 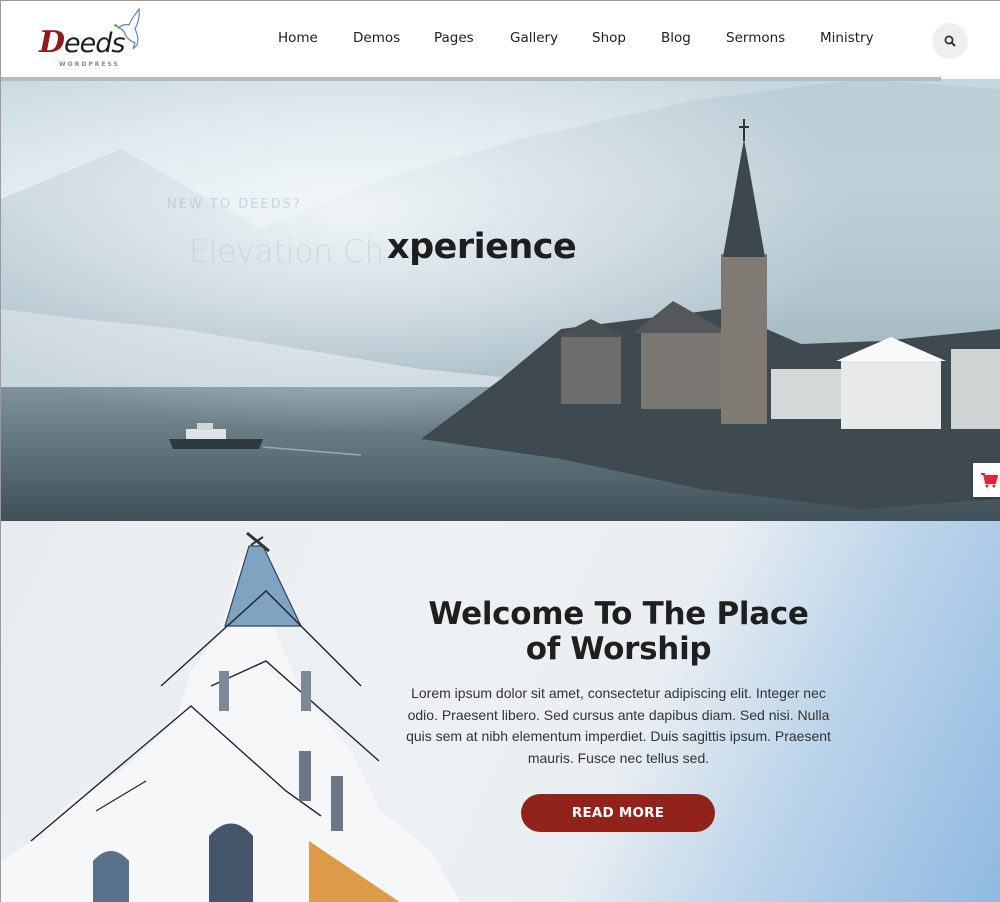 I want to click on site-logo: Deeds WORDPRESS, so click(x=89, y=39).